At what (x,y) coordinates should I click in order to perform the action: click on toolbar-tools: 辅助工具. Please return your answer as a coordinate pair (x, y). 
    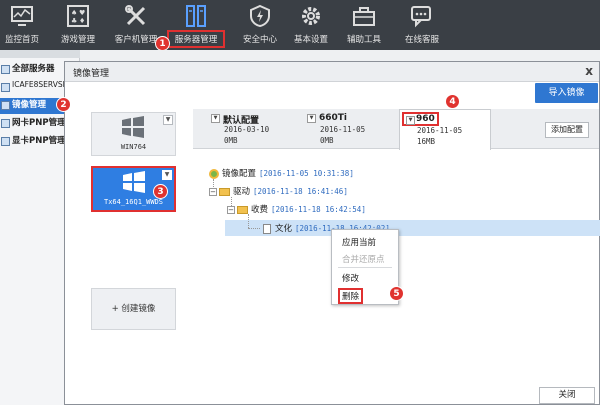
    Looking at the image, I should click on (364, 25).